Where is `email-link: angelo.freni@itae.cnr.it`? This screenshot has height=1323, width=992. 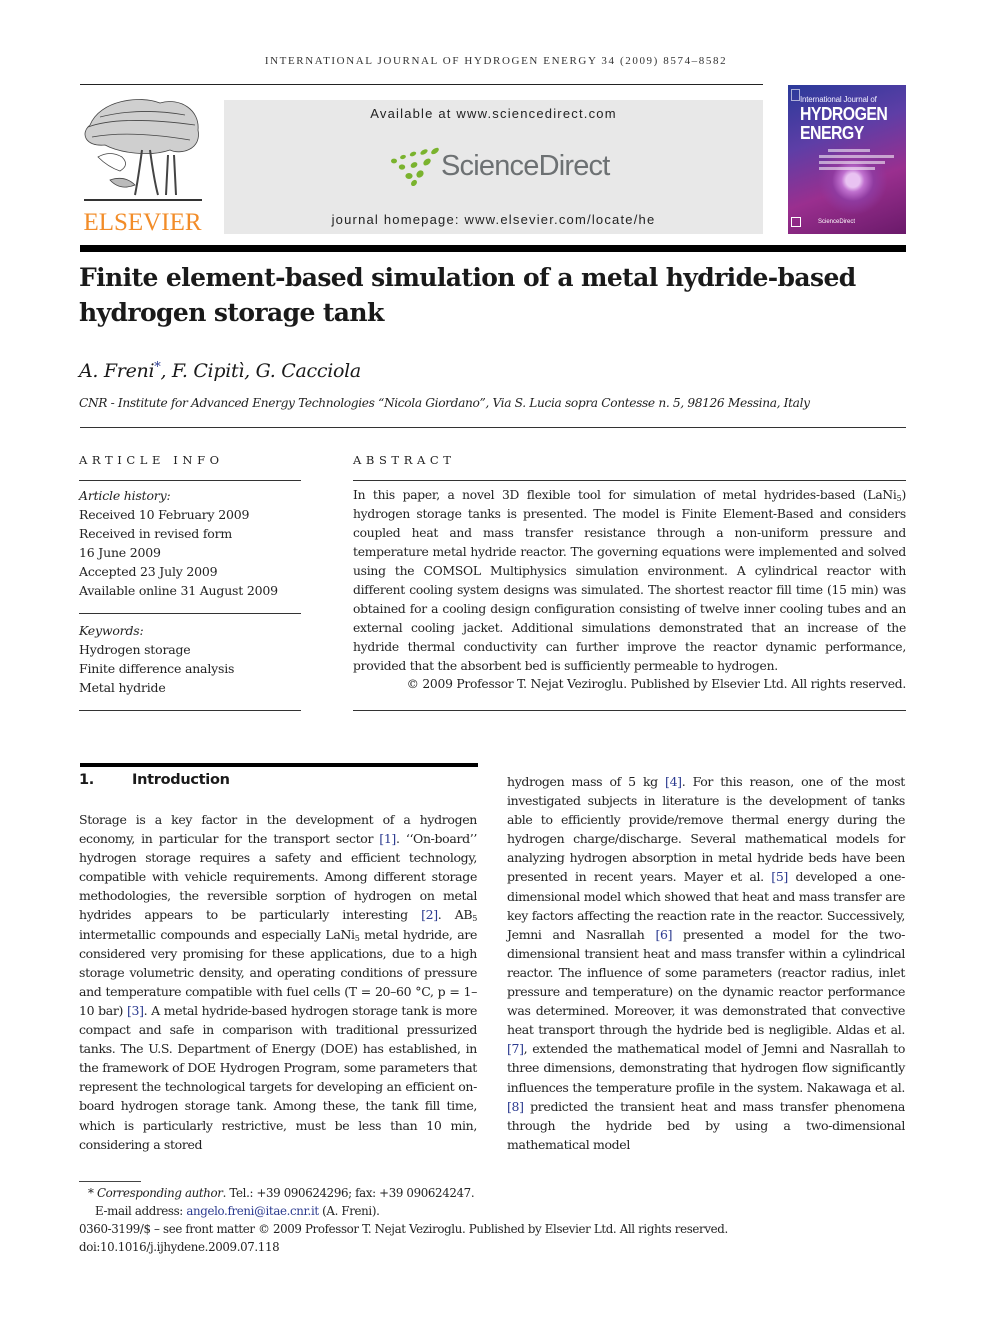
email-link: angelo.freni@itae.cnr.it is located at coordinates (252, 1211).